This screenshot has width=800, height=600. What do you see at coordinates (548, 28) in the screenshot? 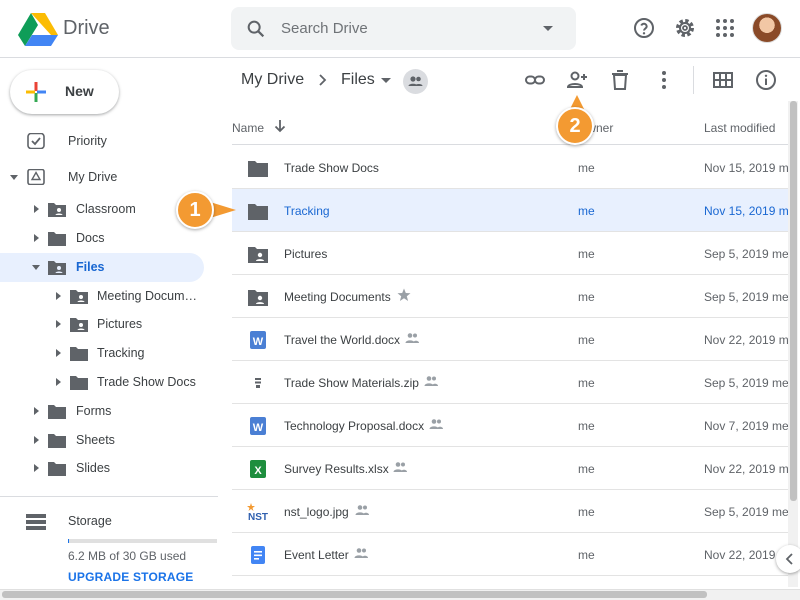
I see `search-options-dropdown-icon` at bounding box center [548, 28].